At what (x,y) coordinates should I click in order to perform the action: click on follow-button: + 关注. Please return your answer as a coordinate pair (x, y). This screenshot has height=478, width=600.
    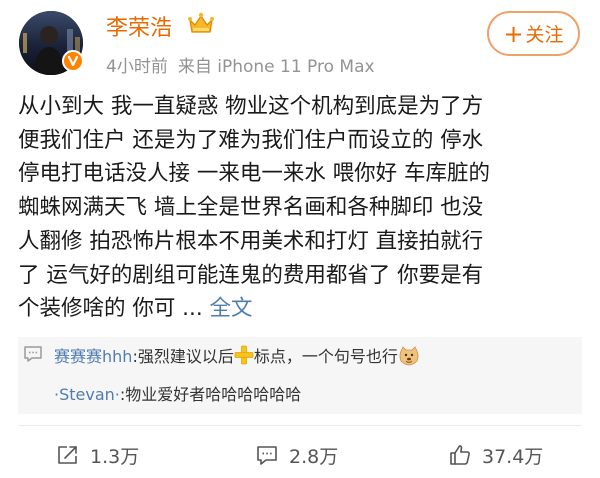
    Looking at the image, I should click on (533, 33).